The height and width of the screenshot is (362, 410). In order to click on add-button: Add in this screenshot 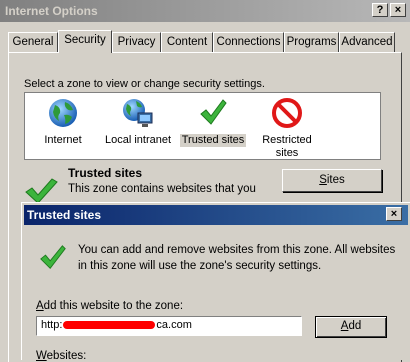, I will do `click(351, 327)`.